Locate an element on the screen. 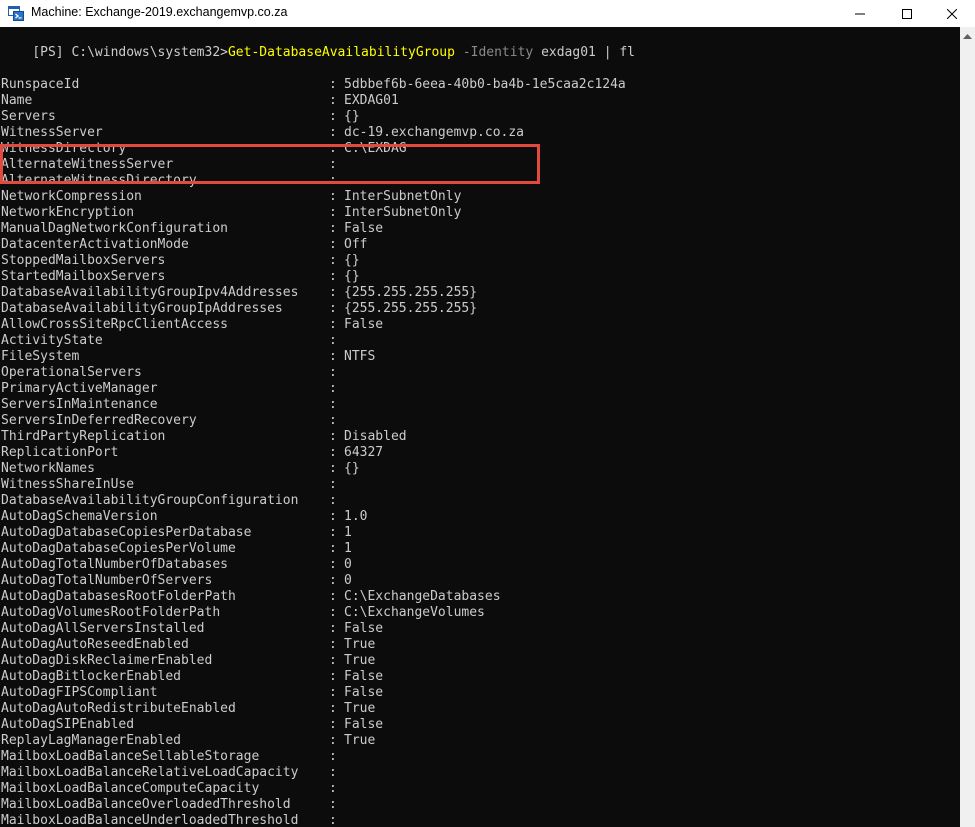 The image size is (975, 827). property-row: WitnessServer: dc-19.exchangemvp.co.za is located at coordinates (480, 133).